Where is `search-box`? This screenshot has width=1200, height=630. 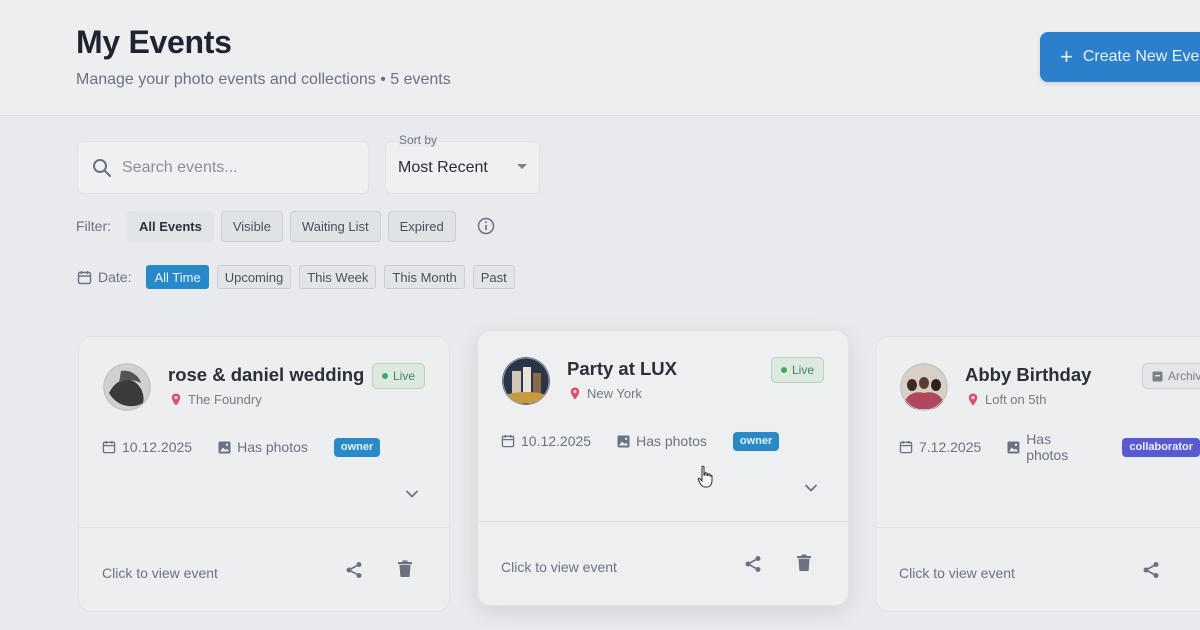
search-box is located at coordinates (223, 167).